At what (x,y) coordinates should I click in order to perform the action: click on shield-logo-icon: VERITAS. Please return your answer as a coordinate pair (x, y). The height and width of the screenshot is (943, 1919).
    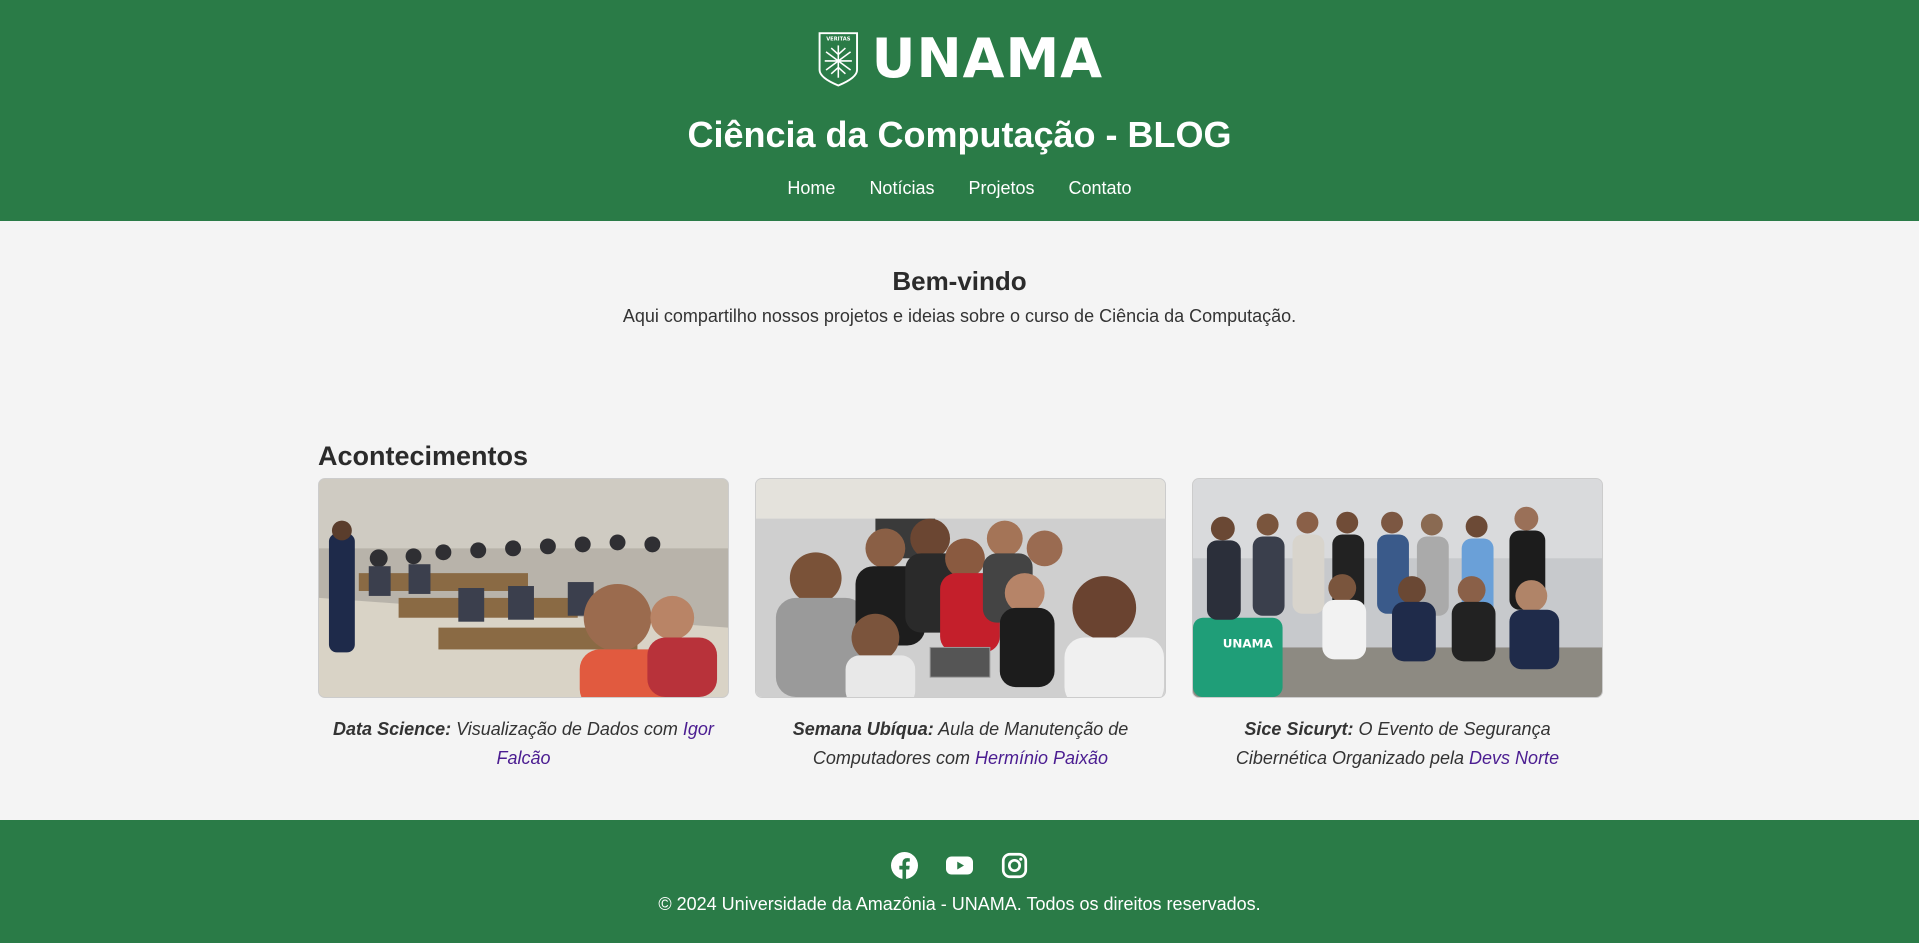
    Looking at the image, I should click on (838, 59).